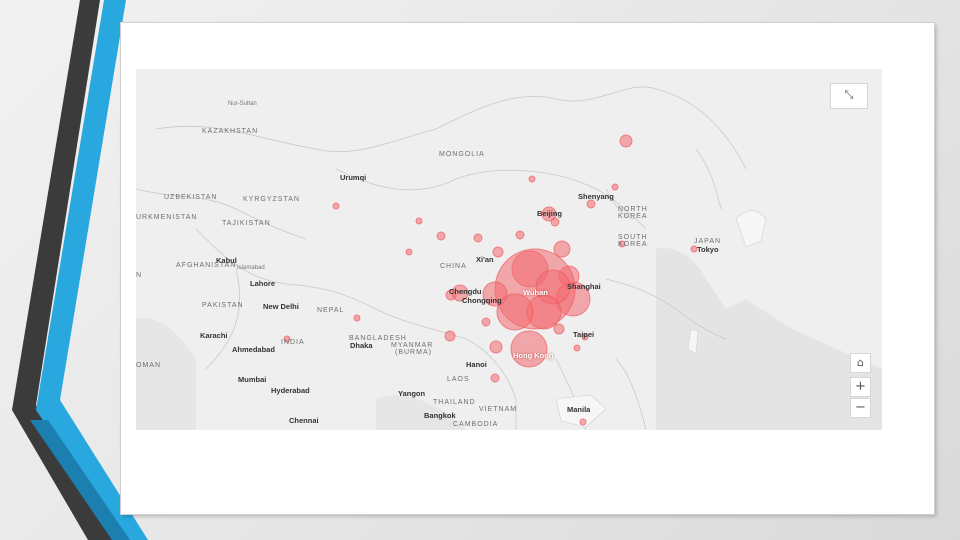 The width and height of the screenshot is (960, 540). I want to click on label-oman: OMAN, so click(148, 365).